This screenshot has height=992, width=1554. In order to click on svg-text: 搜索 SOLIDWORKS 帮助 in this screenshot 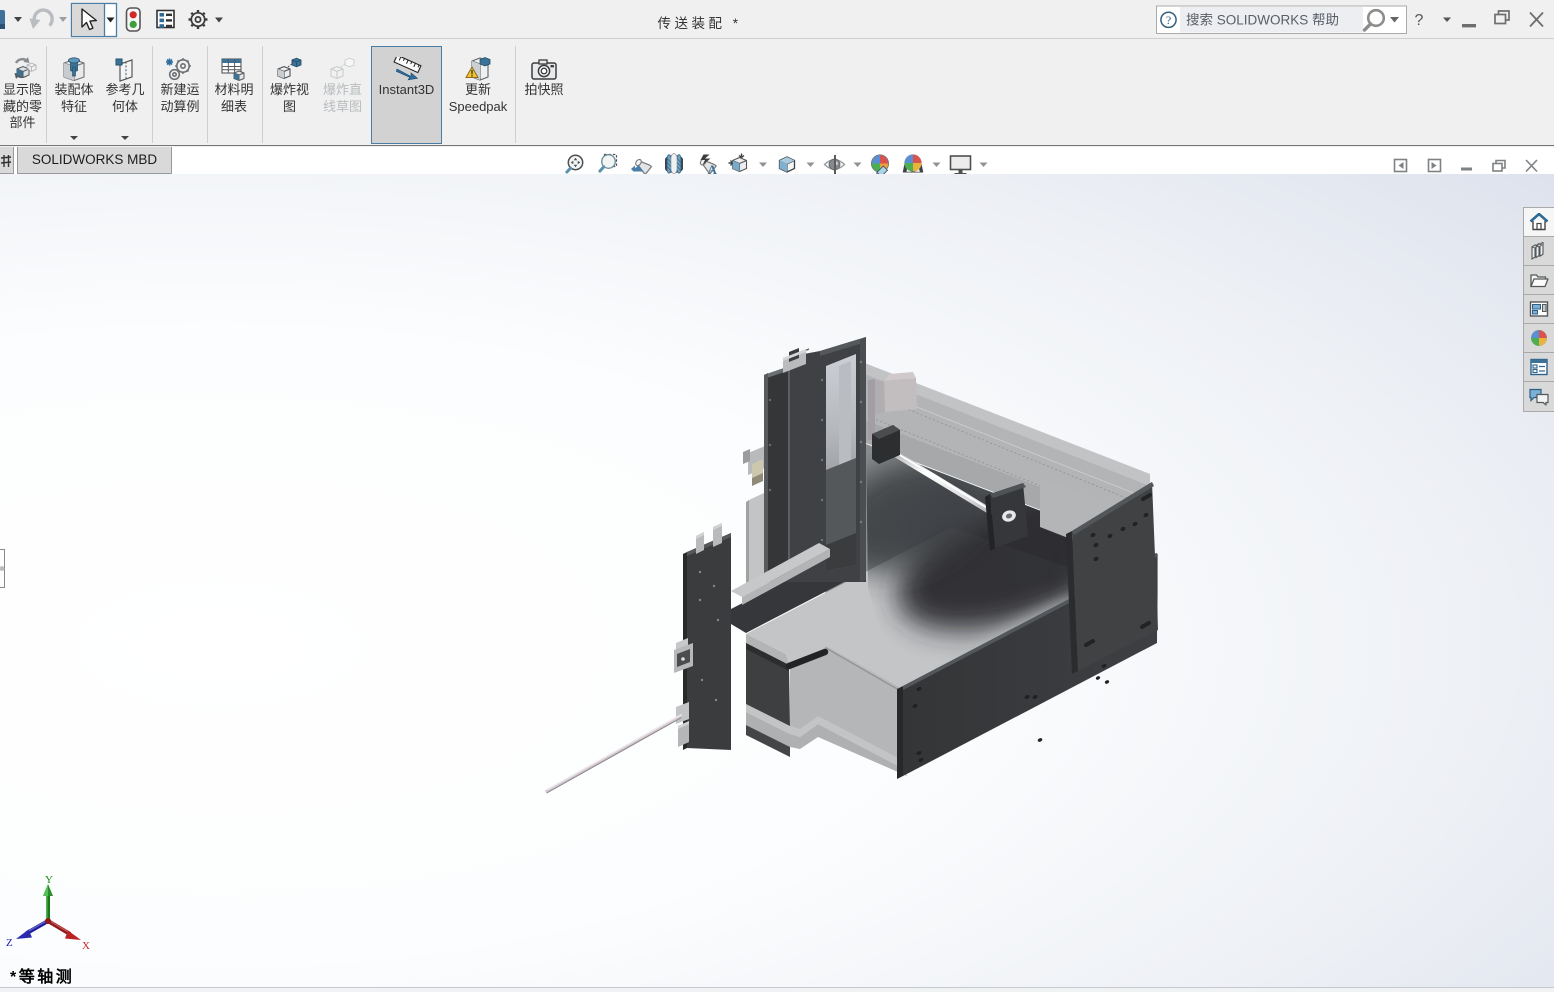, I will do `click(1262, 20)`.